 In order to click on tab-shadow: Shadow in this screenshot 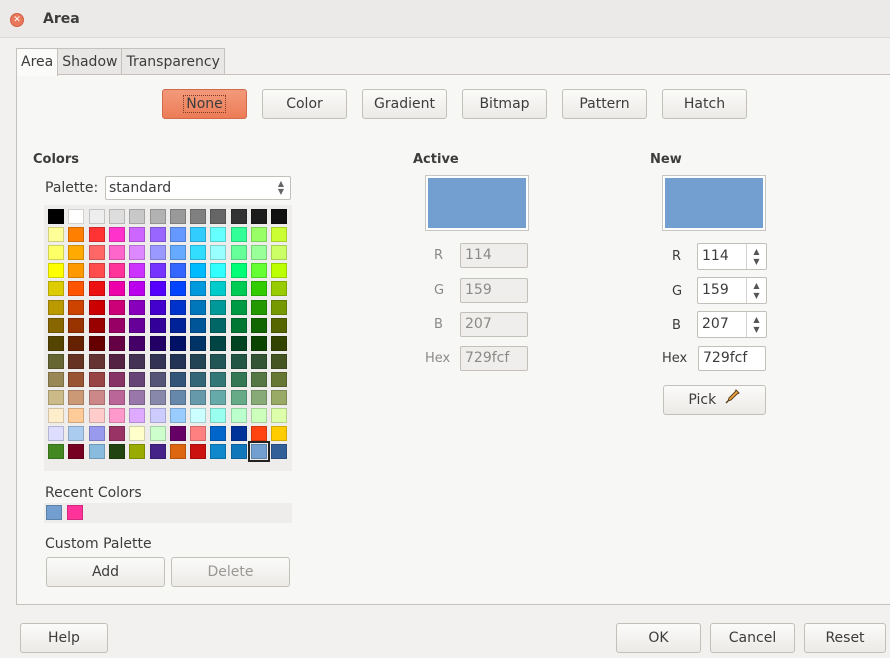, I will do `click(90, 61)`.